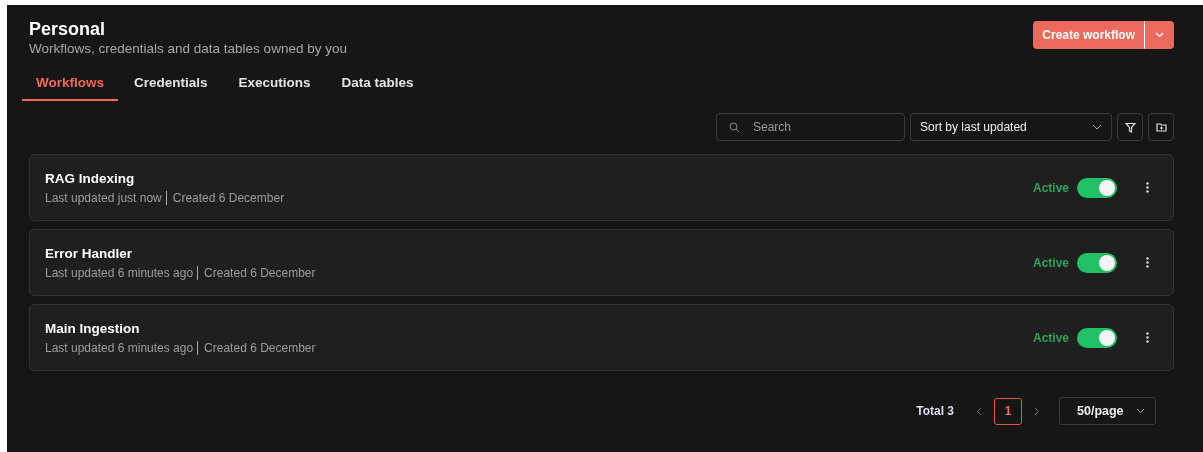 This screenshot has height=452, width=1203. I want to click on new-folder-button, so click(1161, 127).